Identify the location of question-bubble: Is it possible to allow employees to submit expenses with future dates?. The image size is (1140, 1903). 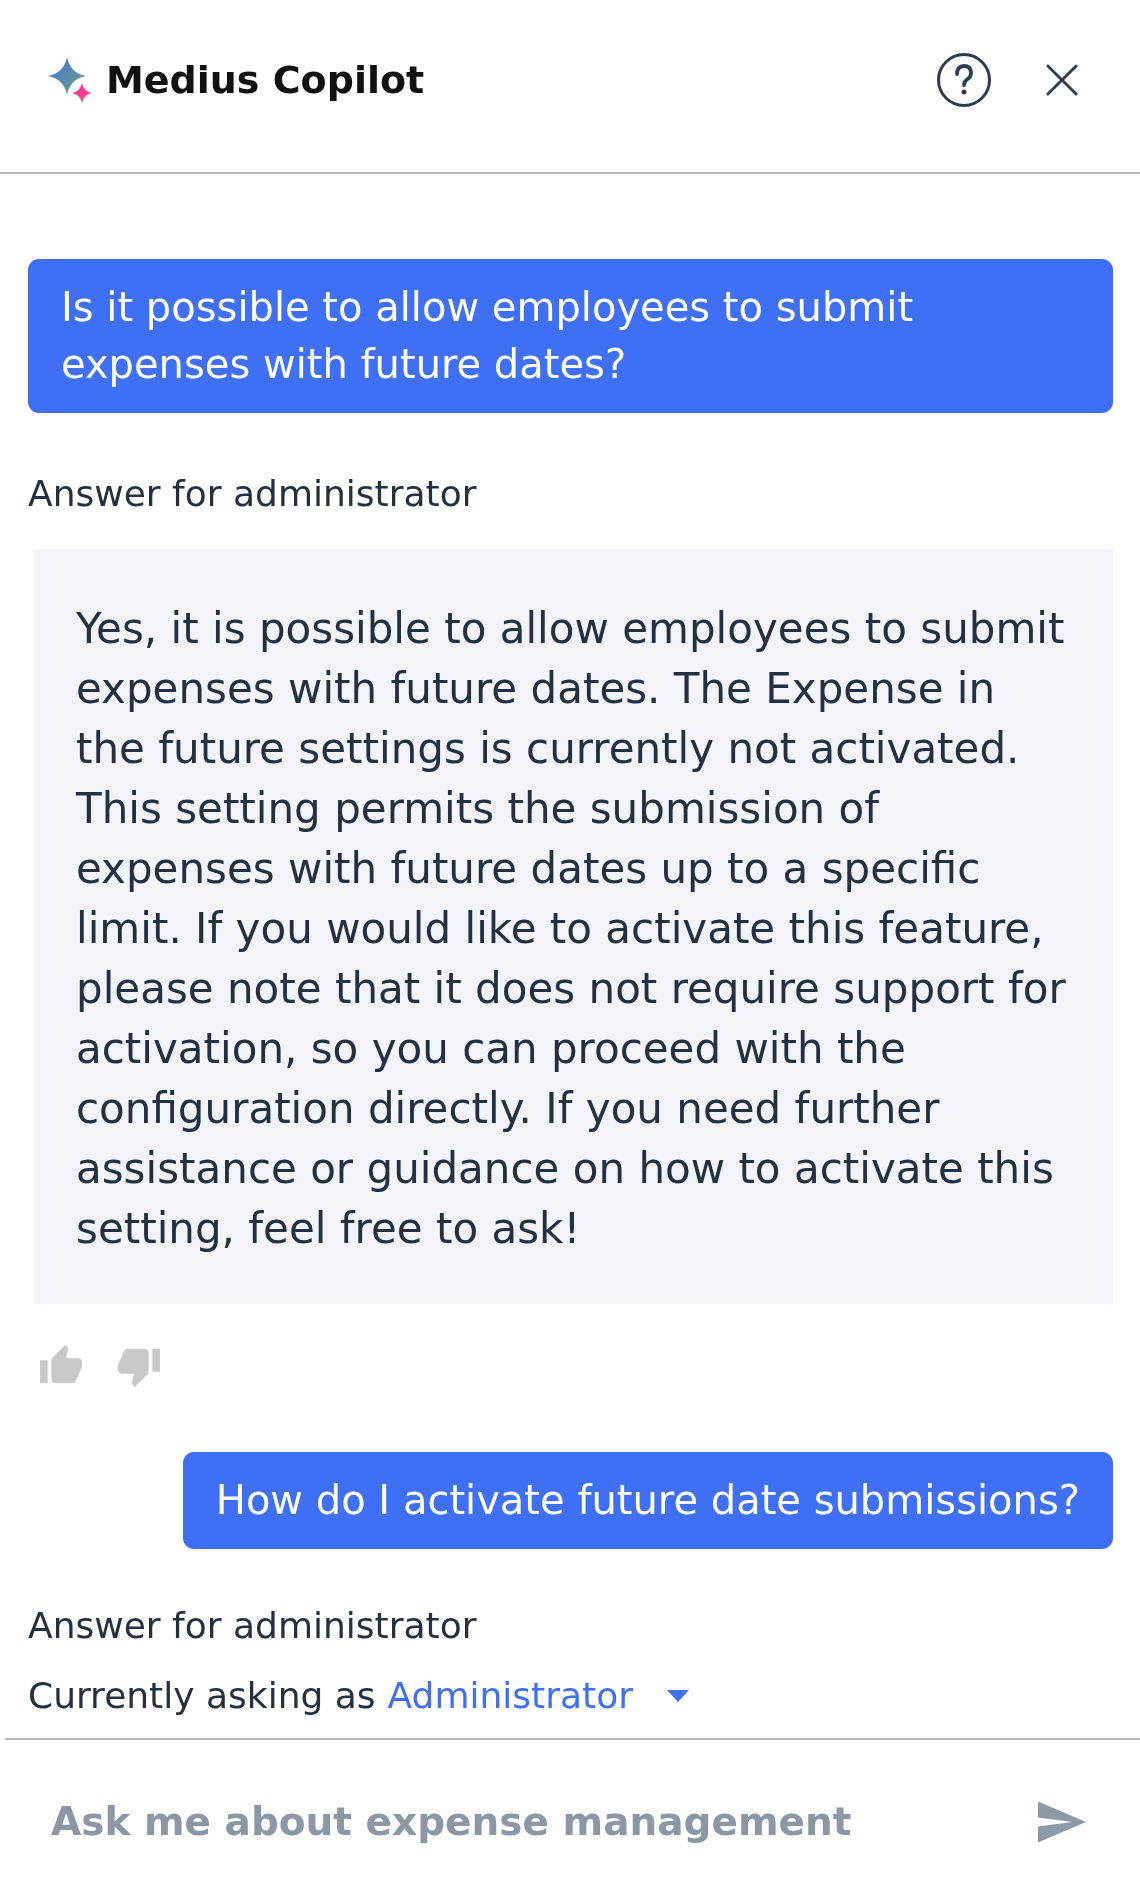
(570, 336).